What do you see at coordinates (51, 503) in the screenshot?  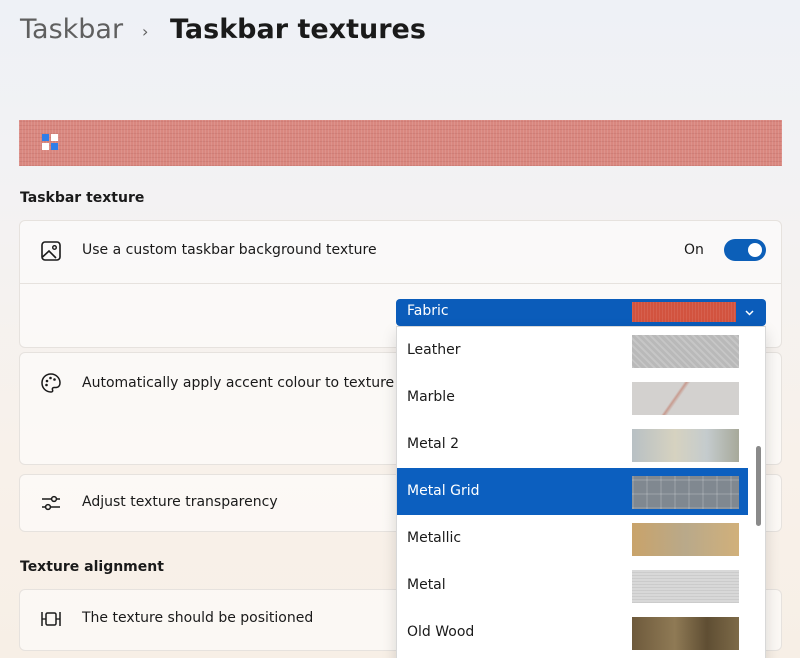 I see `sliders-icon` at bounding box center [51, 503].